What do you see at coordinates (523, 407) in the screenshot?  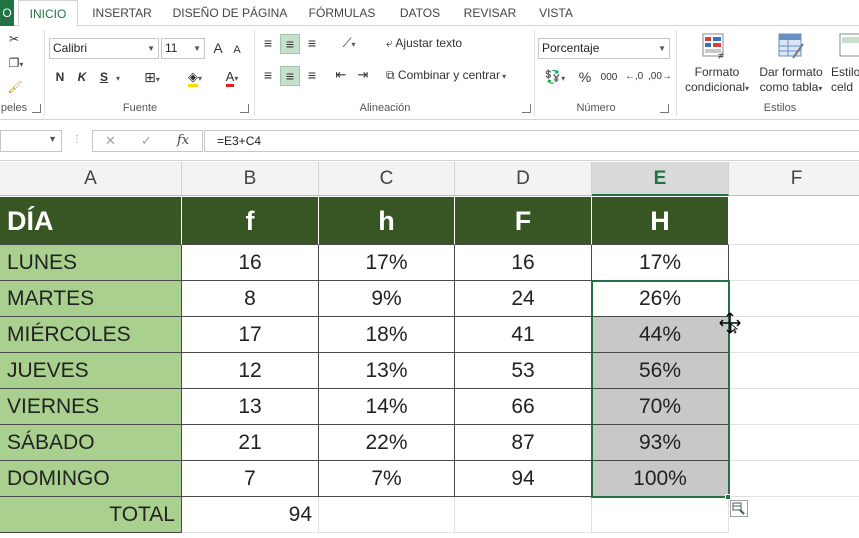 I see `cell-cum-f: 66` at bounding box center [523, 407].